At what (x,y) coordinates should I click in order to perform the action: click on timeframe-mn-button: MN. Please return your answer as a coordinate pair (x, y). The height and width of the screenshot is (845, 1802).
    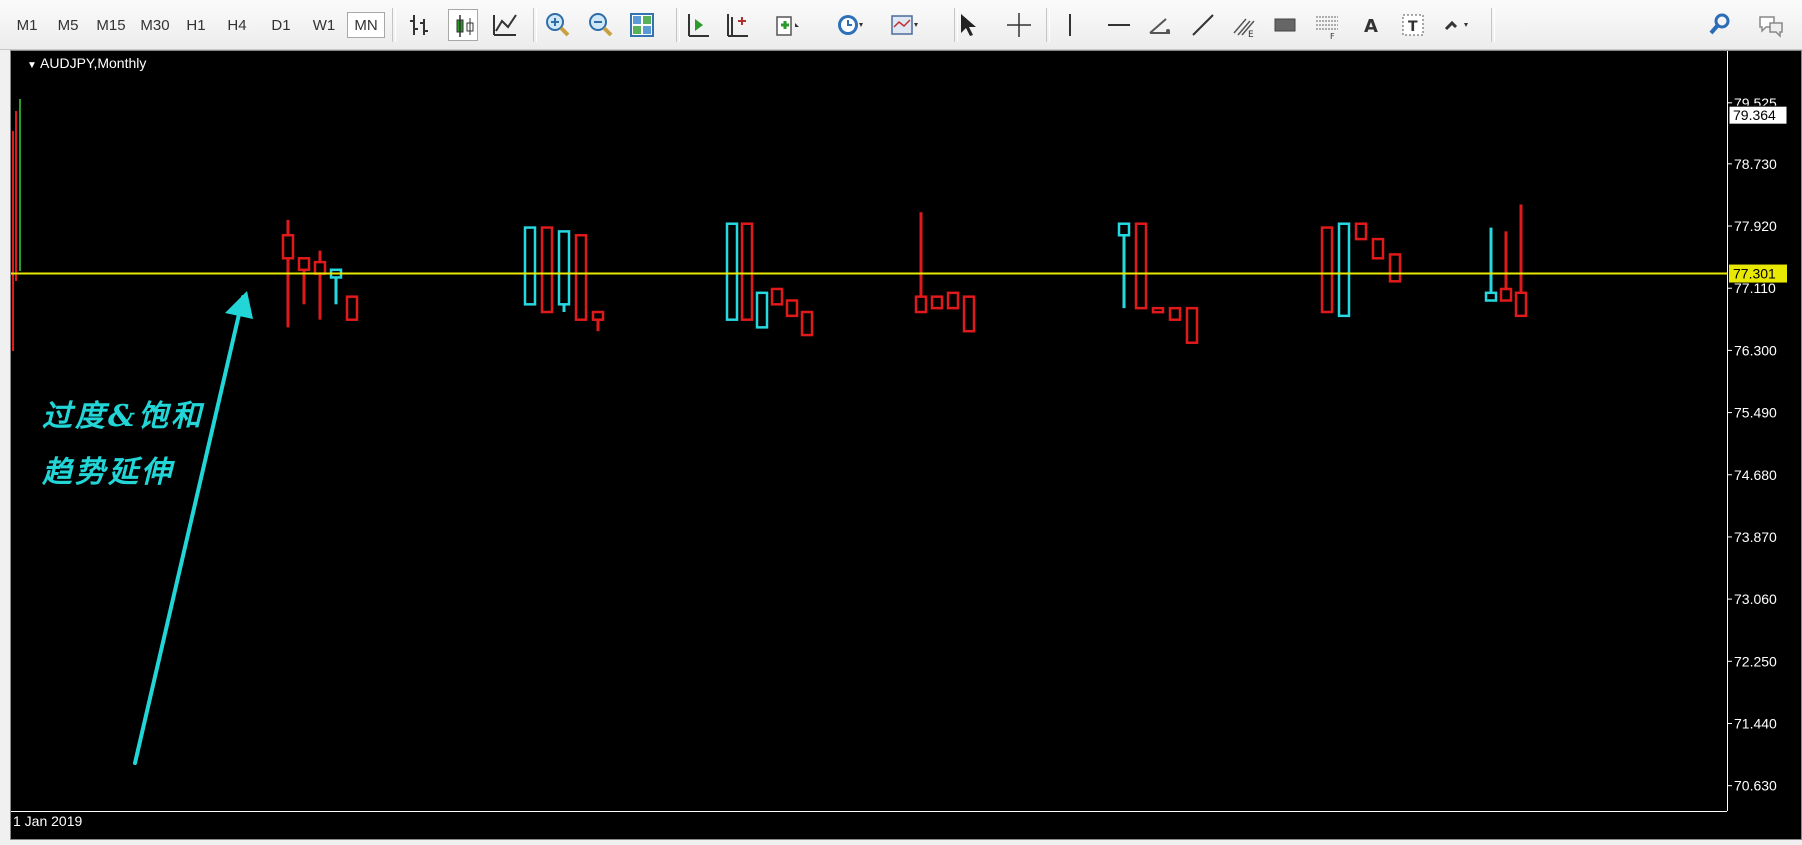
    Looking at the image, I should click on (366, 25).